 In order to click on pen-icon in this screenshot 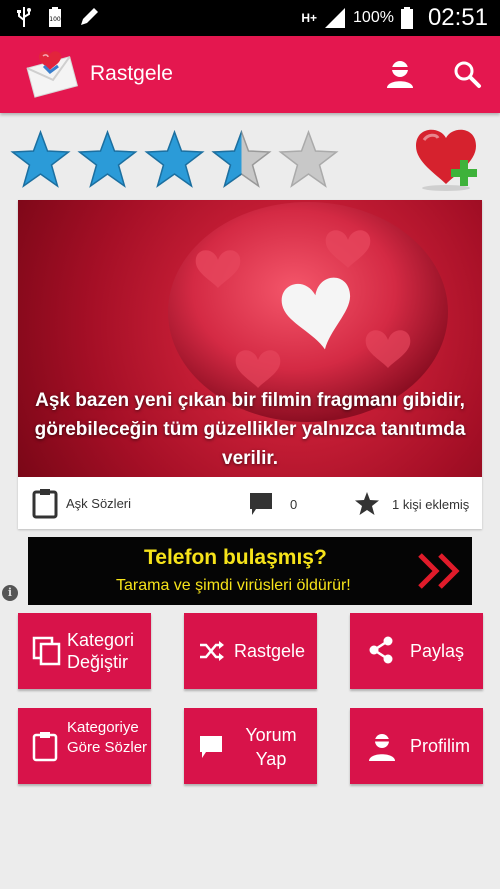, I will do `click(89, 16)`.